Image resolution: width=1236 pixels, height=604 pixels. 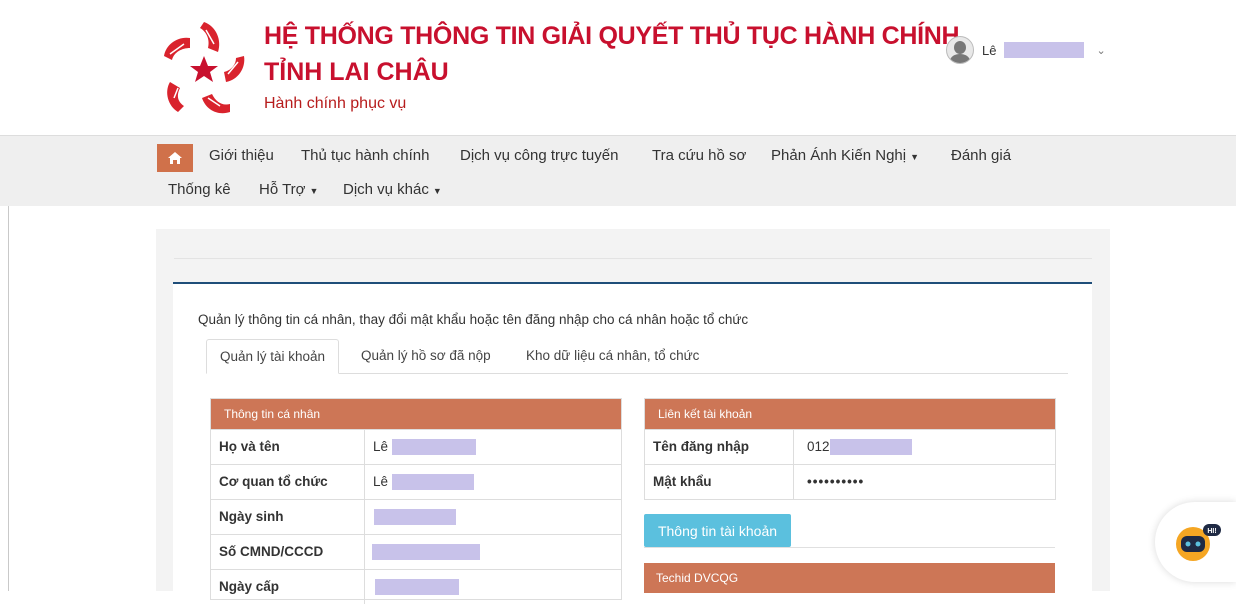 I want to click on home-icon, so click(x=175, y=158).